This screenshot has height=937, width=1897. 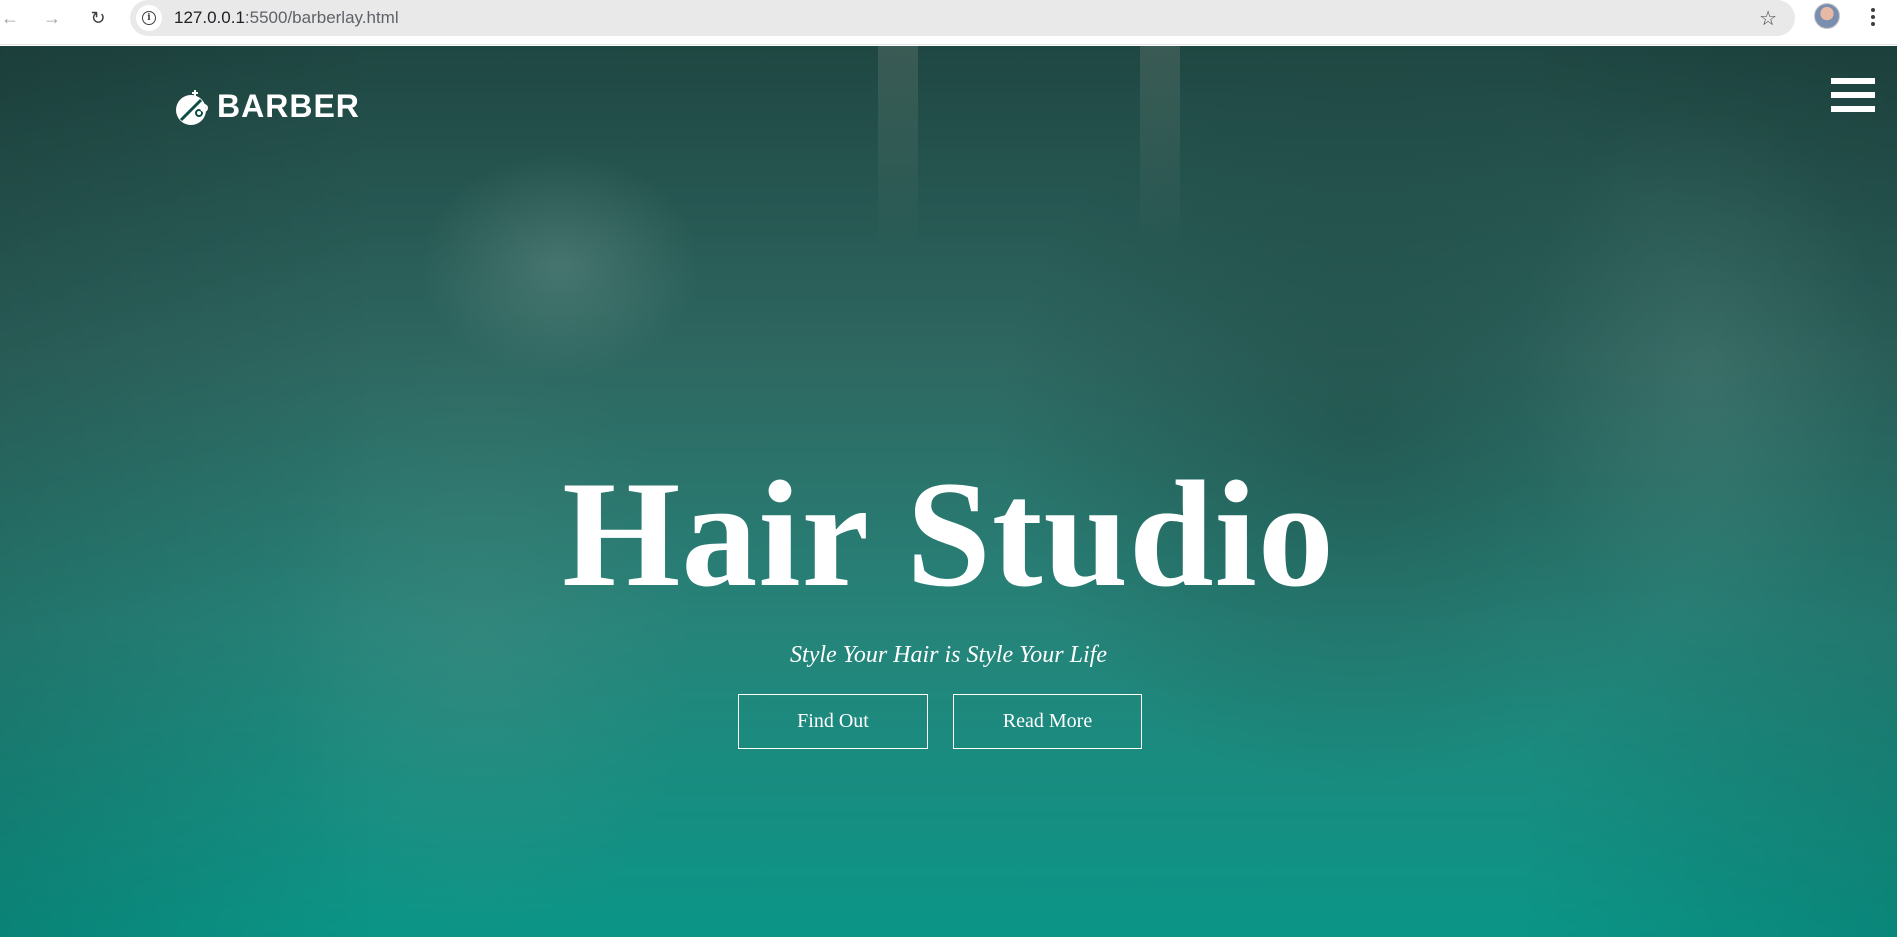 I want to click on back-arrow-icon: ←, so click(x=12, y=18).